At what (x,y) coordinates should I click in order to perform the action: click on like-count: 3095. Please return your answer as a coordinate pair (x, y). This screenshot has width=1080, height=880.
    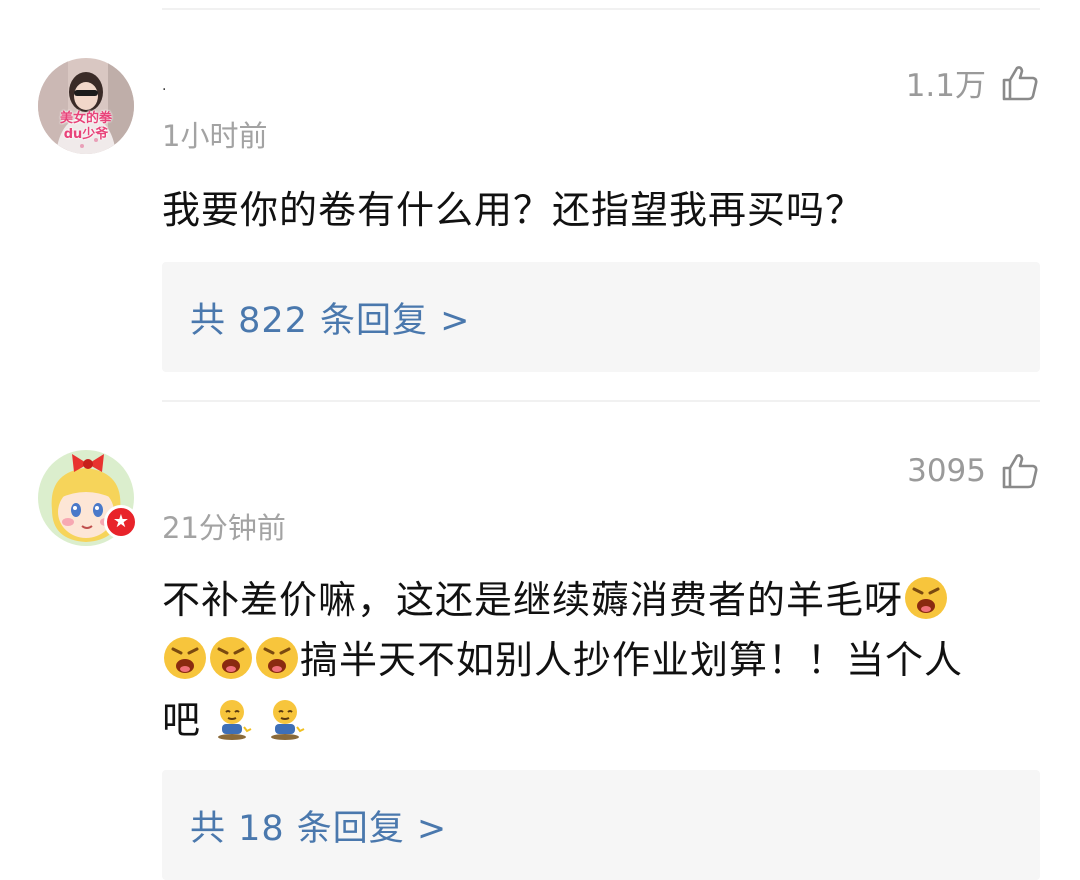
    Looking at the image, I should click on (946, 471).